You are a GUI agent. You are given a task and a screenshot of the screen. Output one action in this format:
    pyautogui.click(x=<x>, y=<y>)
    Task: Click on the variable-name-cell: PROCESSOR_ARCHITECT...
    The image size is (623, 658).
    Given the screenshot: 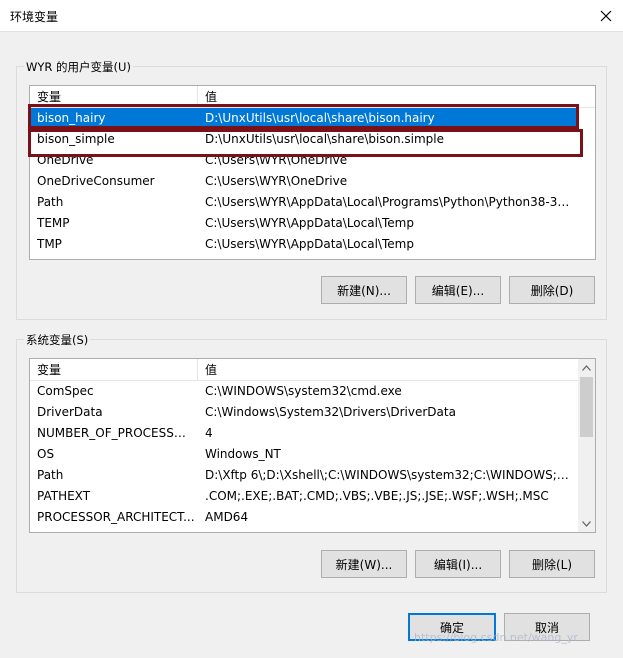 What is the action you would take?
    pyautogui.click(x=116, y=517)
    